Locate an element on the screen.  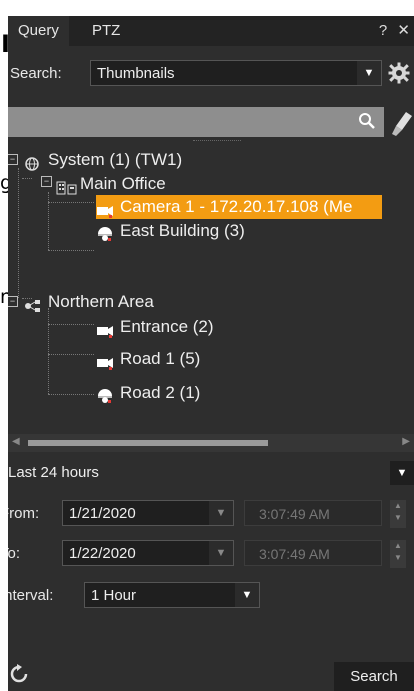
to-date-value: 1/22/2020 is located at coordinates (102, 553).